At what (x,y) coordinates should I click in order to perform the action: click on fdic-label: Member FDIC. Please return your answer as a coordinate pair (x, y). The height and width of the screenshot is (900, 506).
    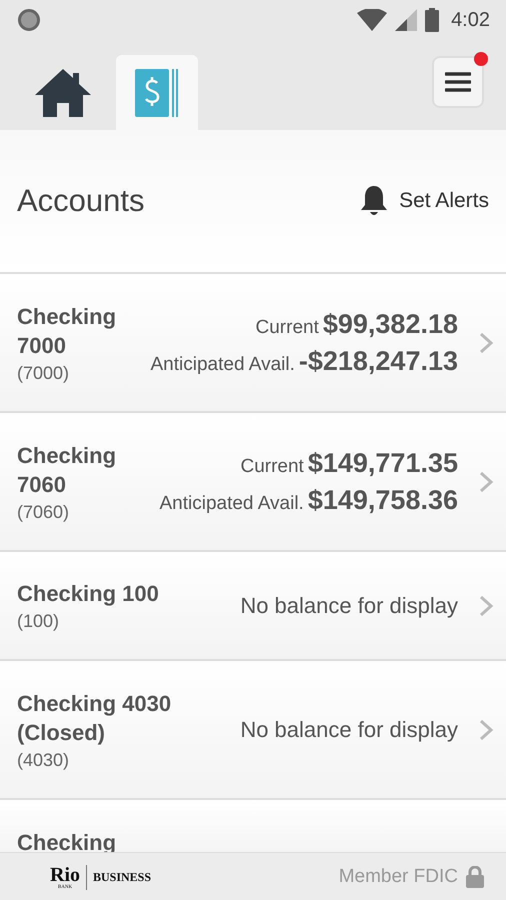
    Looking at the image, I should click on (398, 877).